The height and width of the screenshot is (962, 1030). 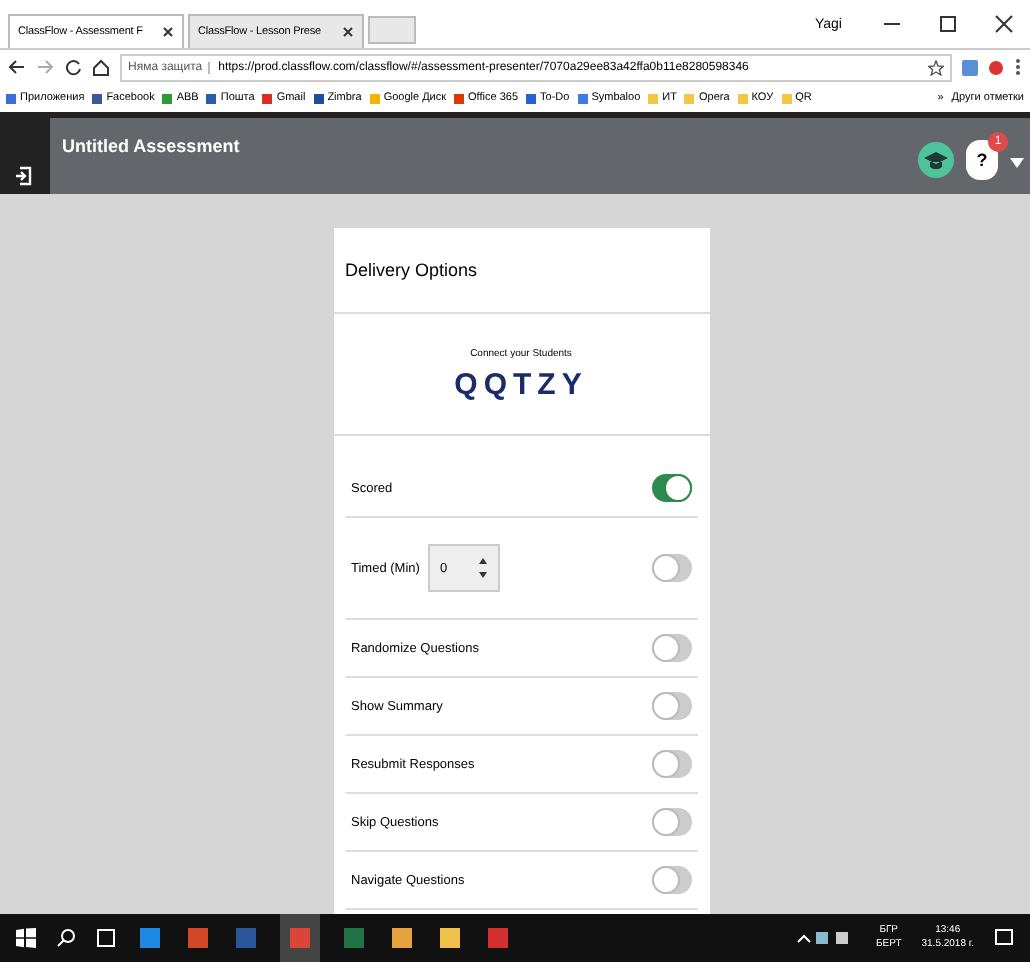 What do you see at coordinates (482, 568) in the screenshot?
I see `spinner-arrows-icon` at bounding box center [482, 568].